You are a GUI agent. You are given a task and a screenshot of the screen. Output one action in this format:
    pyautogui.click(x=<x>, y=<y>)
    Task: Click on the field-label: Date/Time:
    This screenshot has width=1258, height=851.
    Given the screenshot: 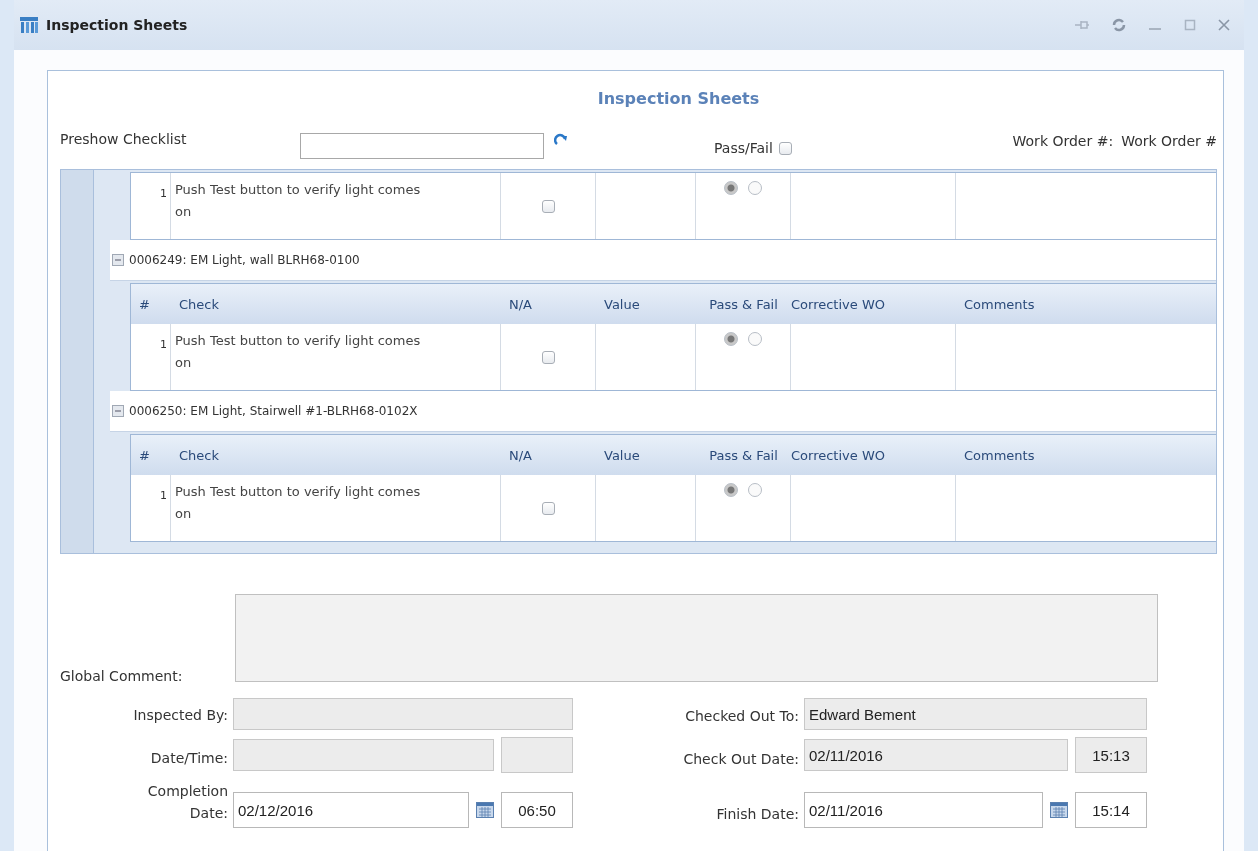 What is the action you would take?
    pyautogui.click(x=188, y=758)
    